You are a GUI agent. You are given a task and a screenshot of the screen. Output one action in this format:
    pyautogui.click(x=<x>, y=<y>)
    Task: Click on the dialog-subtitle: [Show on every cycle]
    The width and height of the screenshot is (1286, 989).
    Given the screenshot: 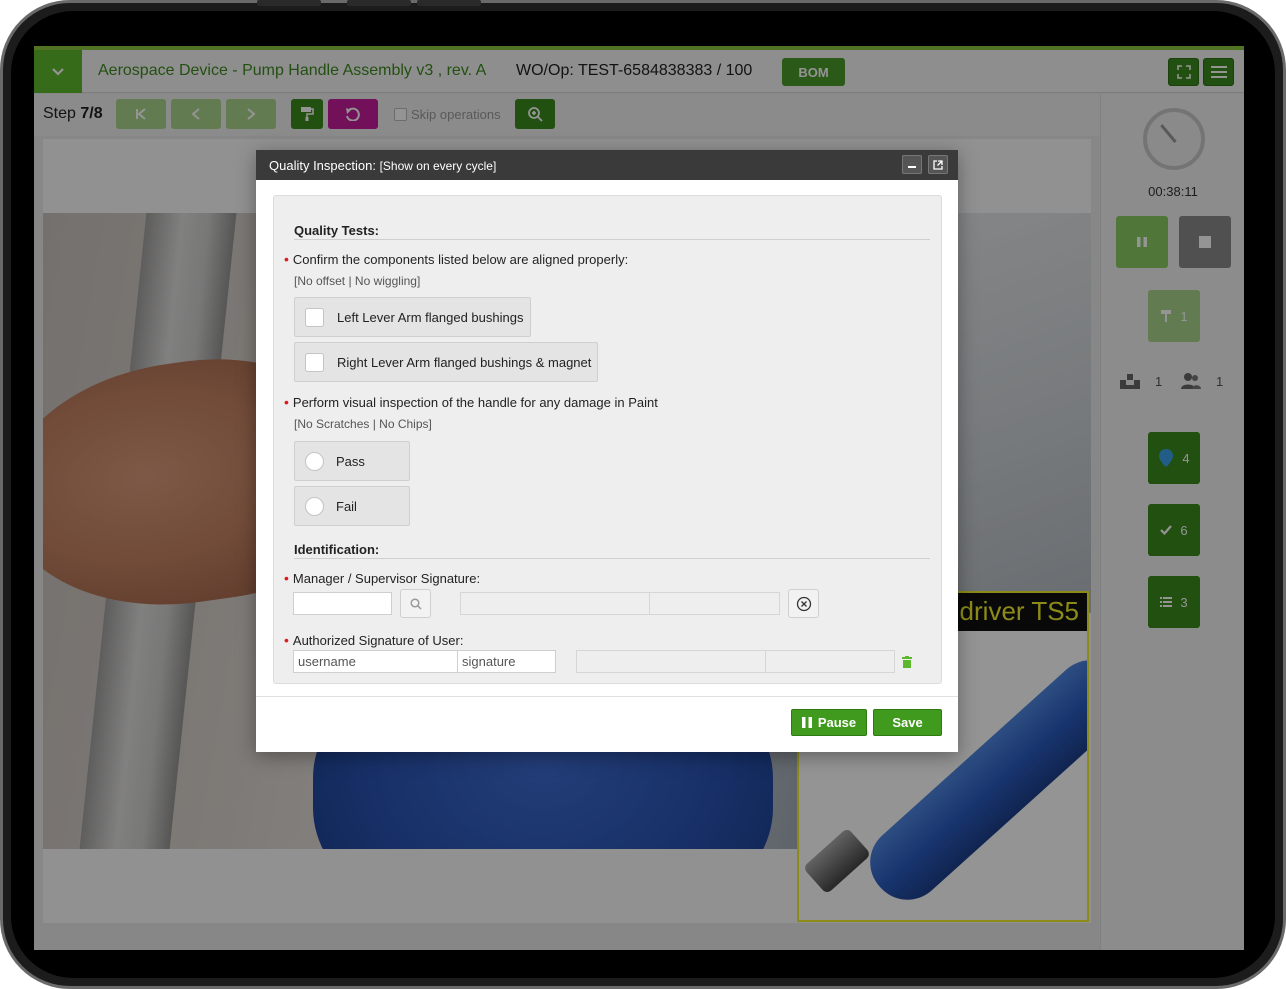 What is the action you would take?
    pyautogui.click(x=438, y=166)
    